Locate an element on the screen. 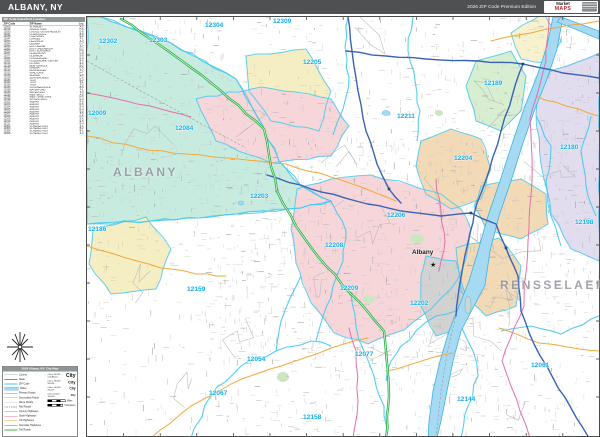  compass-rose-icon is located at coordinates (20, 347).